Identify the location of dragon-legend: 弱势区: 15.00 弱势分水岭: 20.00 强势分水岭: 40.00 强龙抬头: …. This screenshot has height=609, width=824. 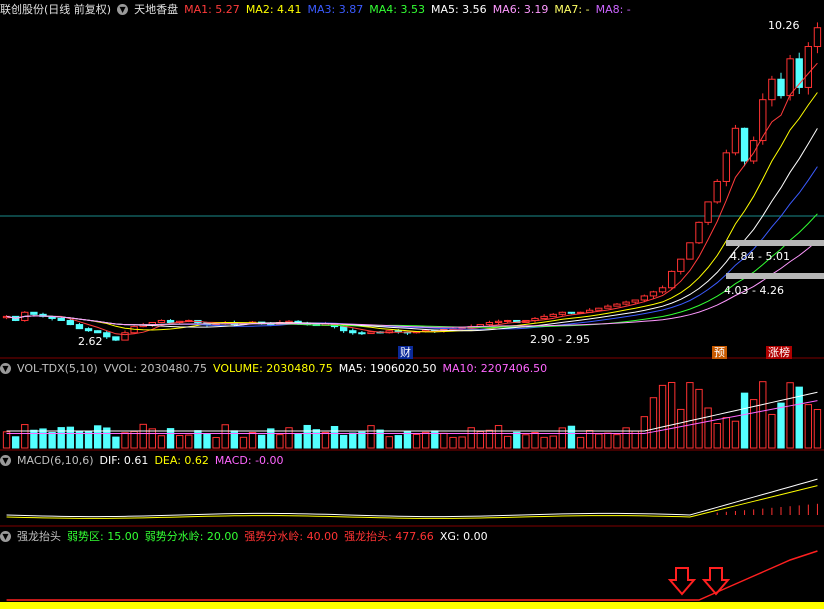
(280, 536).